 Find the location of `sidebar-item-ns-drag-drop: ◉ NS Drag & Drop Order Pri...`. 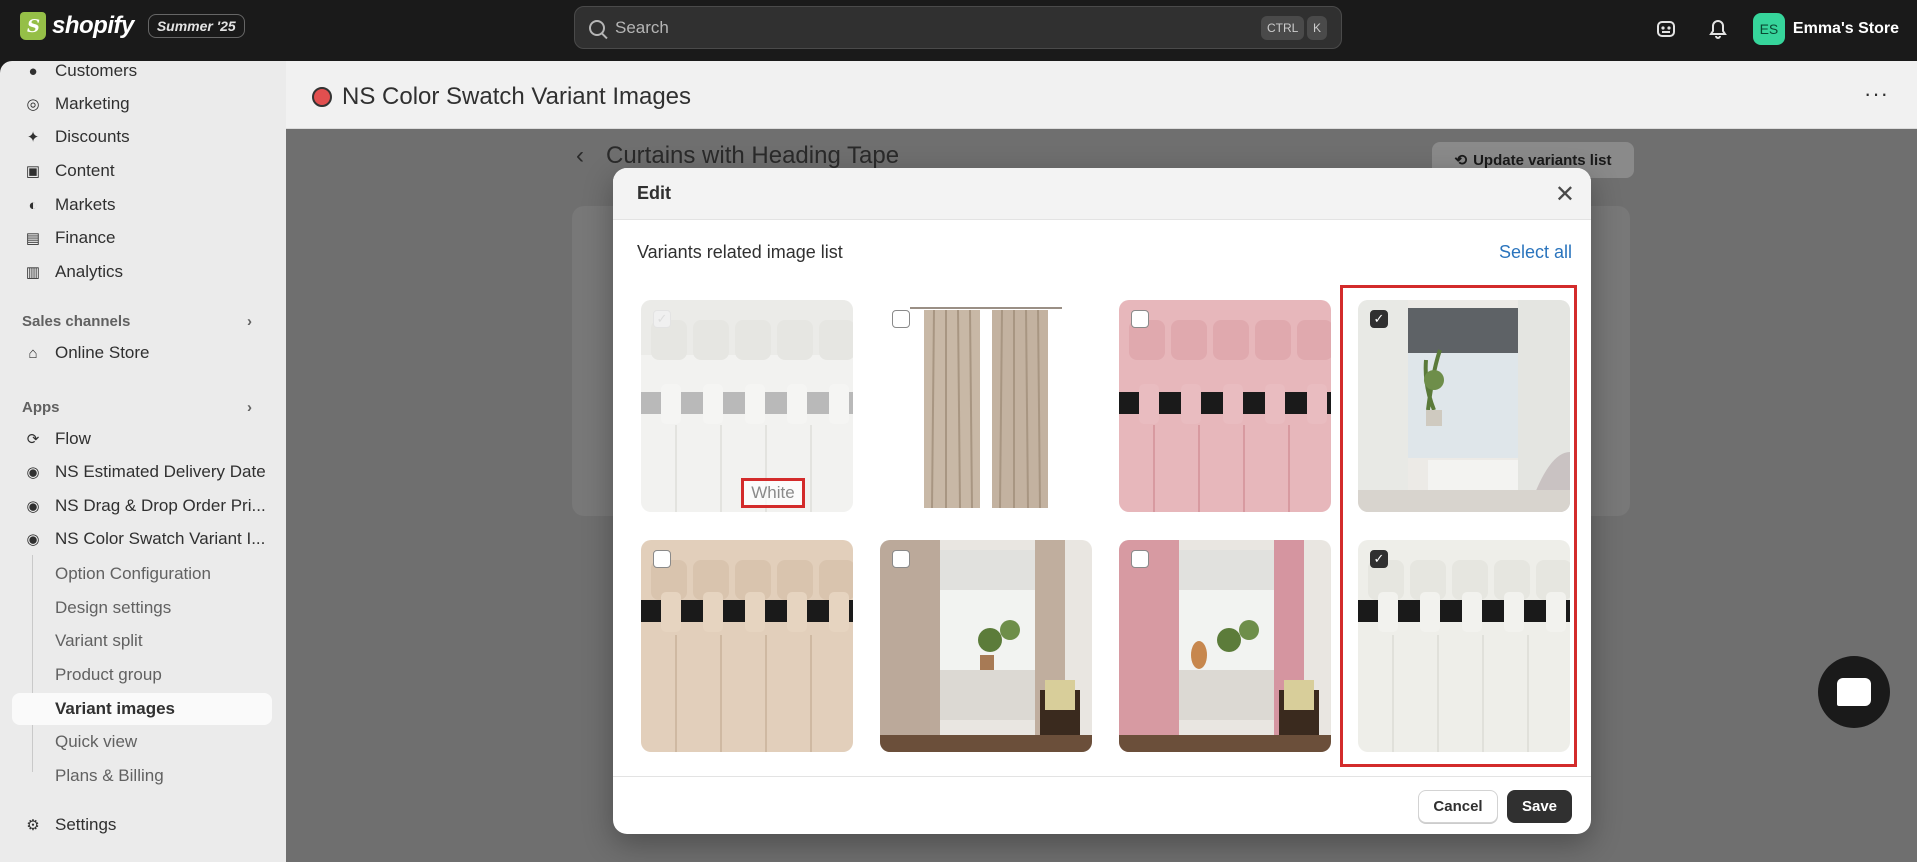

sidebar-item-ns-drag-drop: ◉ NS Drag & Drop Order Pri... is located at coordinates (142, 506).